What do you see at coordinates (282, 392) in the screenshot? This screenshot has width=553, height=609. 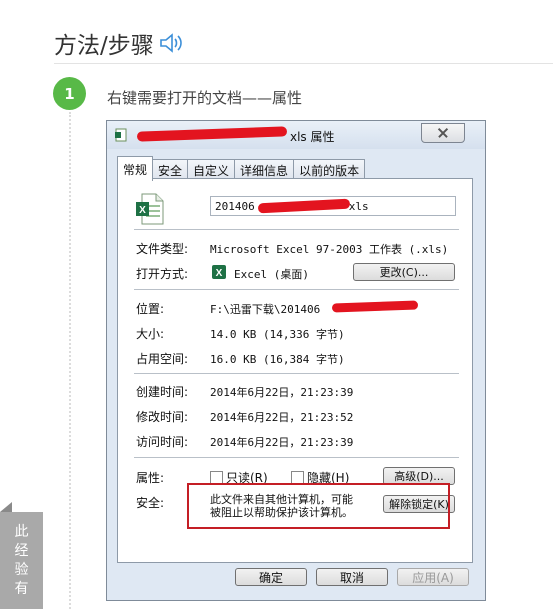 I see `created-value: 2014年6月22日，21:23:39` at bounding box center [282, 392].